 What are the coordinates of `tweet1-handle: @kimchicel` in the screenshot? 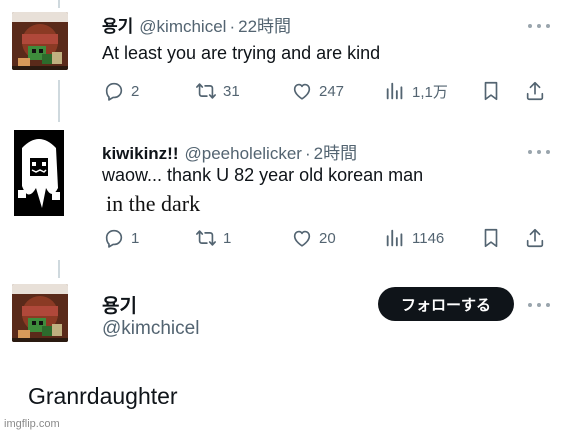 It's located at (182, 27).